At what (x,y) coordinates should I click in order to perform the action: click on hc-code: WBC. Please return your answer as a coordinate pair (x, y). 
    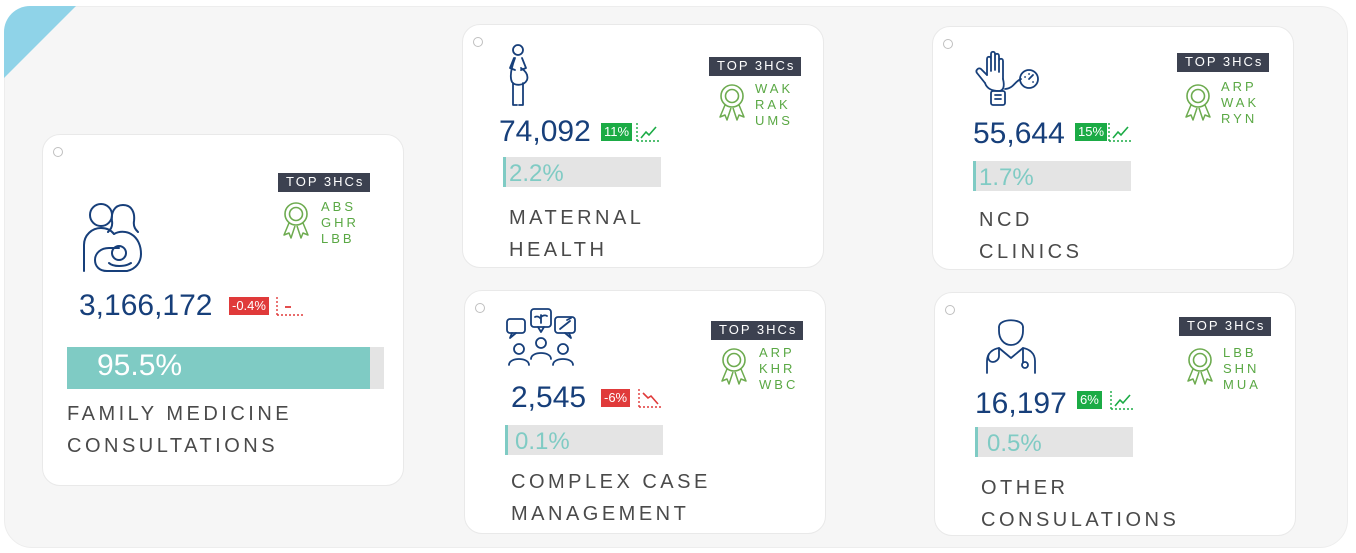
    Looking at the image, I should click on (779, 384).